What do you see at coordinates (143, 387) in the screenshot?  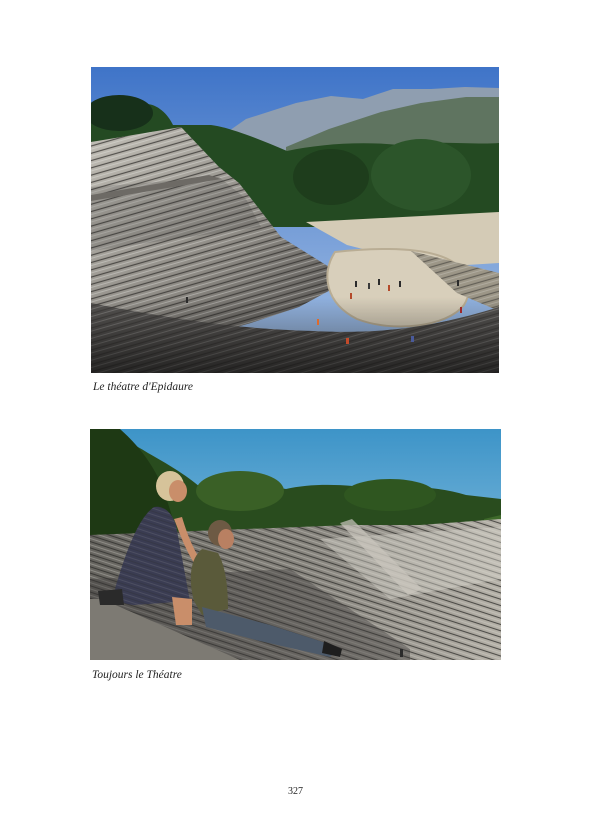 I see `figure-caption-theatre: Le théatre d'Epidaure` at bounding box center [143, 387].